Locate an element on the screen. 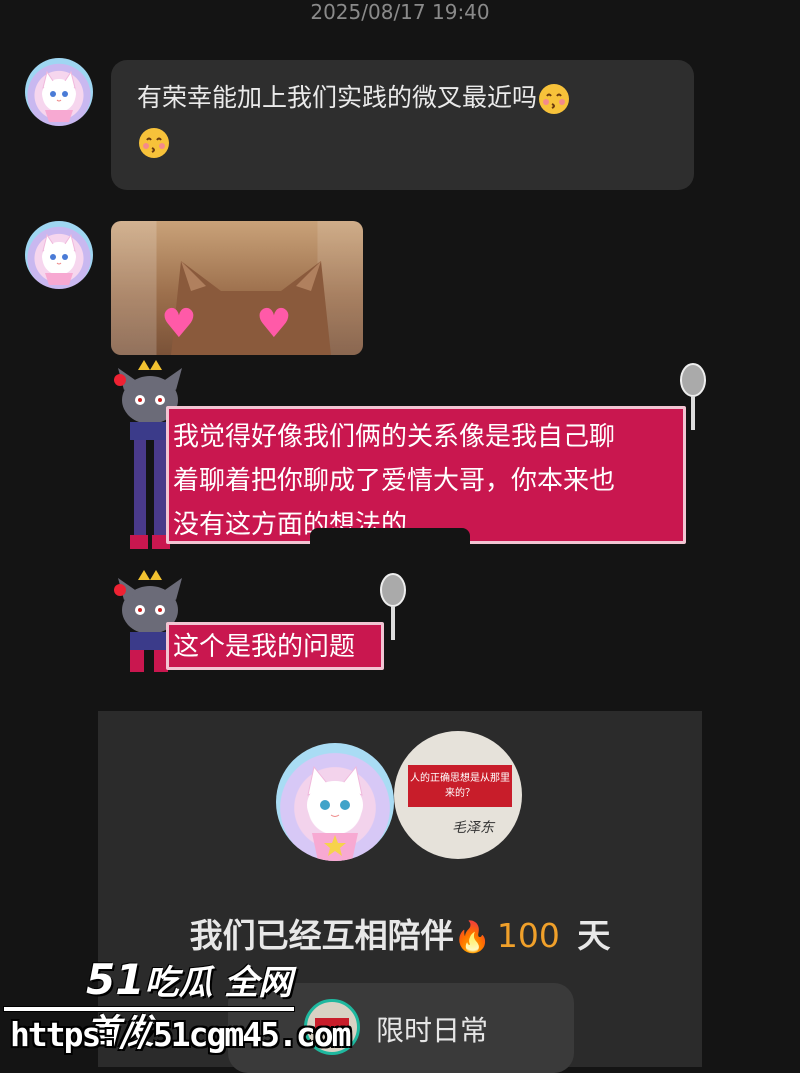 Image resolution: width=800 pixels, height=1073 pixels. watermark-divider is located at coordinates (149, 1009).